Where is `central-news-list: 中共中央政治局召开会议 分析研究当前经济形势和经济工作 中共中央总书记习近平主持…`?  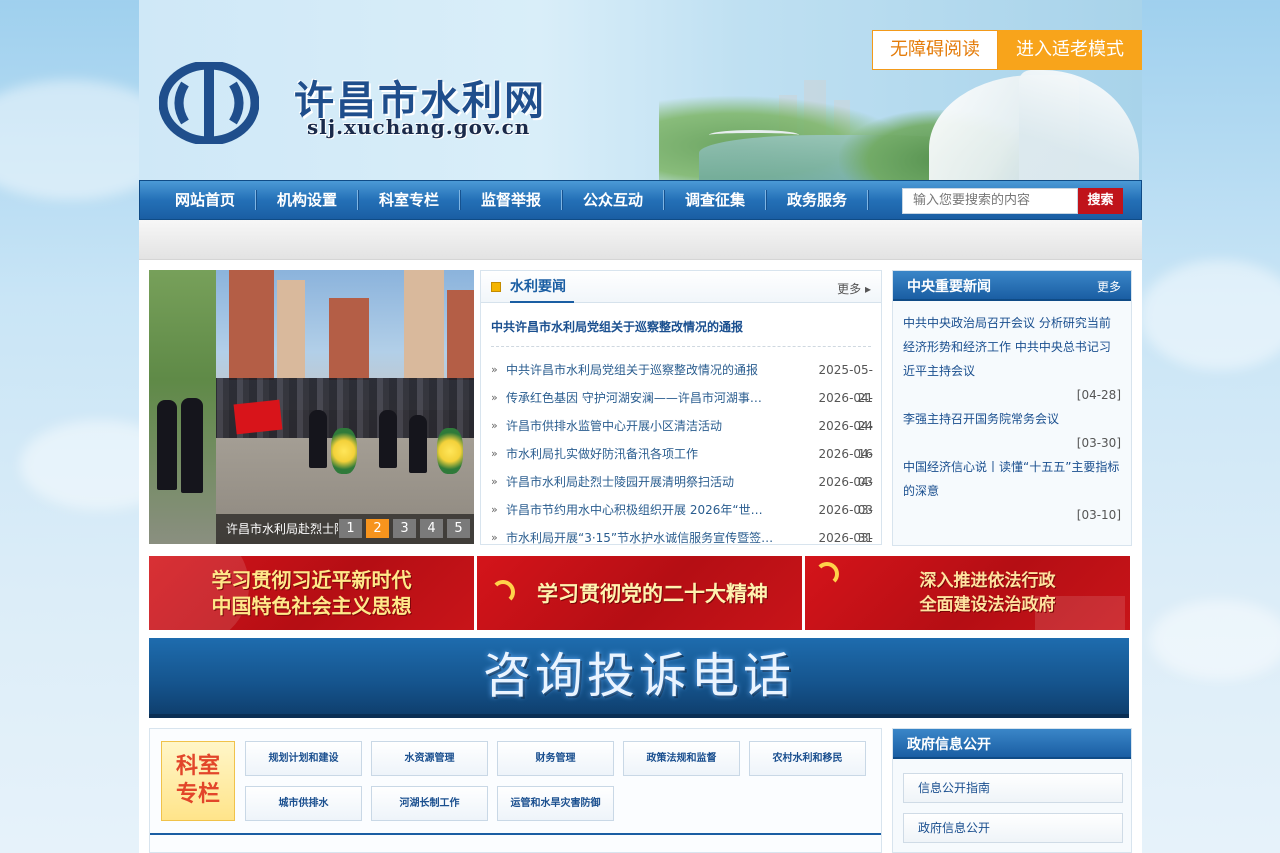
central-news-list: 中共中央政治局召开会议 分析研究当前经济形势和经济工作 中共中央总书记习近平主持… is located at coordinates (1012, 414).